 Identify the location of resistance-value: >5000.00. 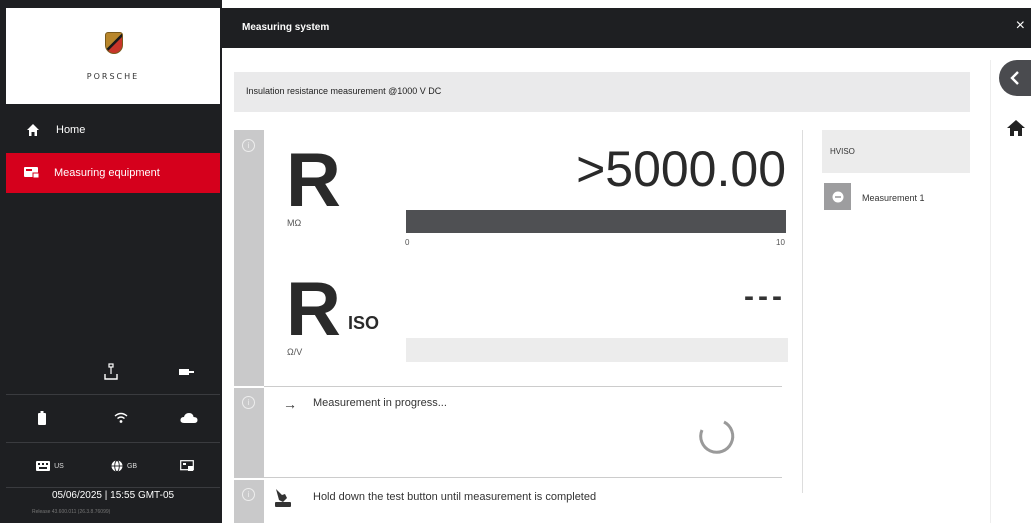
(681, 169).